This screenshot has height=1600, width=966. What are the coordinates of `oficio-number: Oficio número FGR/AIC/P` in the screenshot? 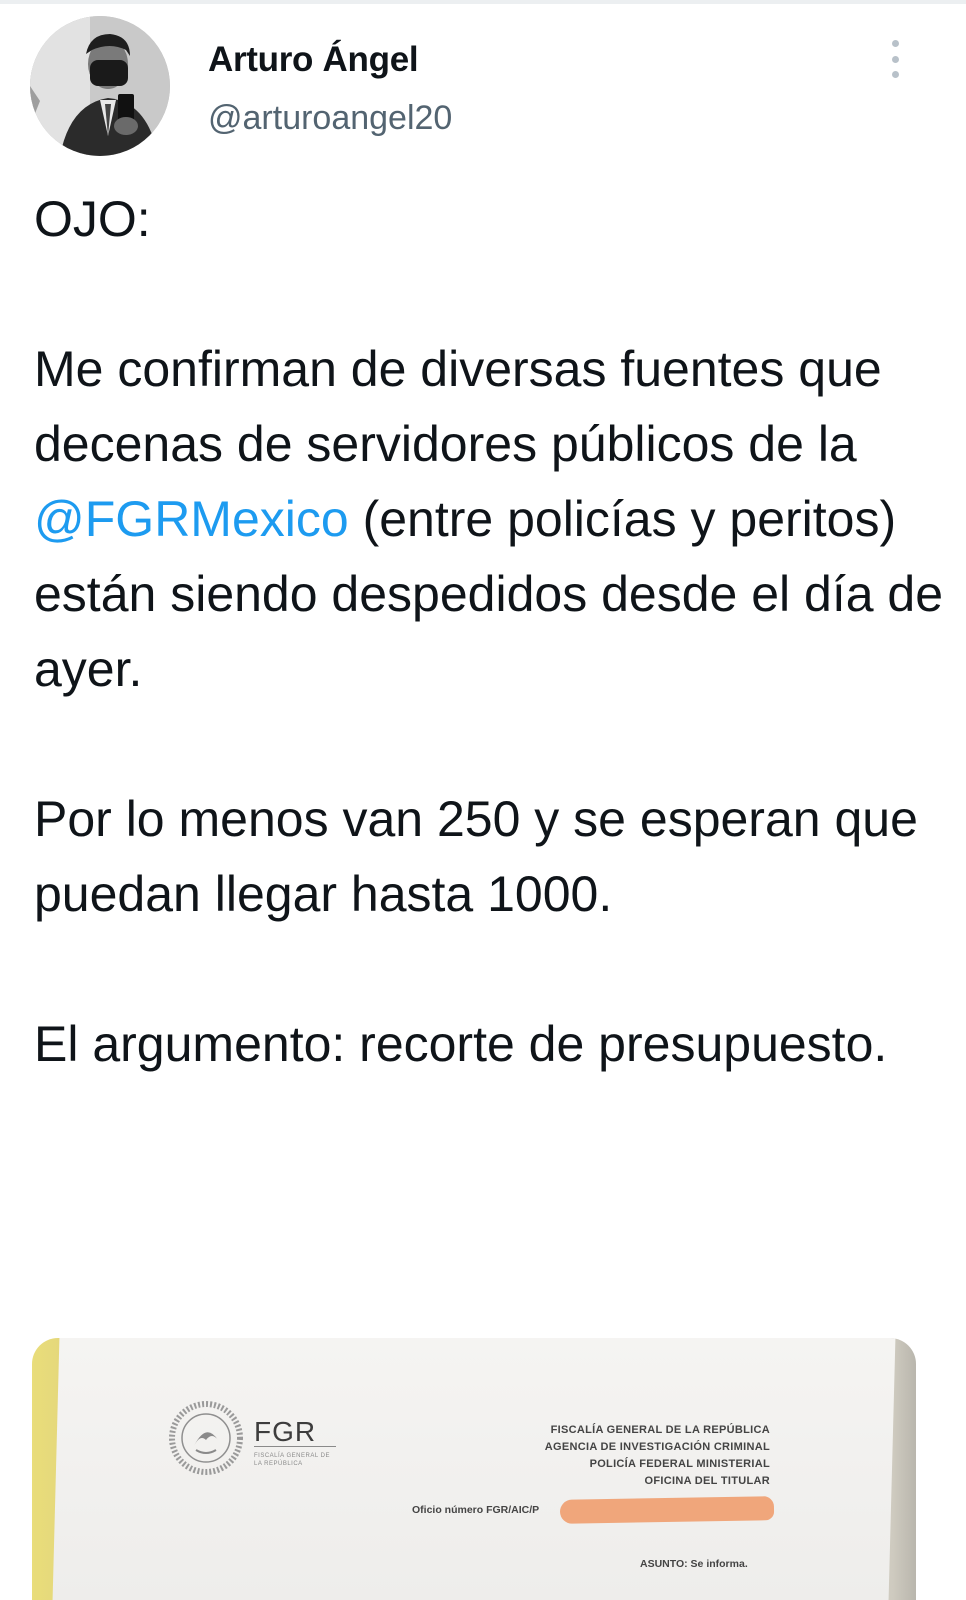 It's located at (476, 1510).